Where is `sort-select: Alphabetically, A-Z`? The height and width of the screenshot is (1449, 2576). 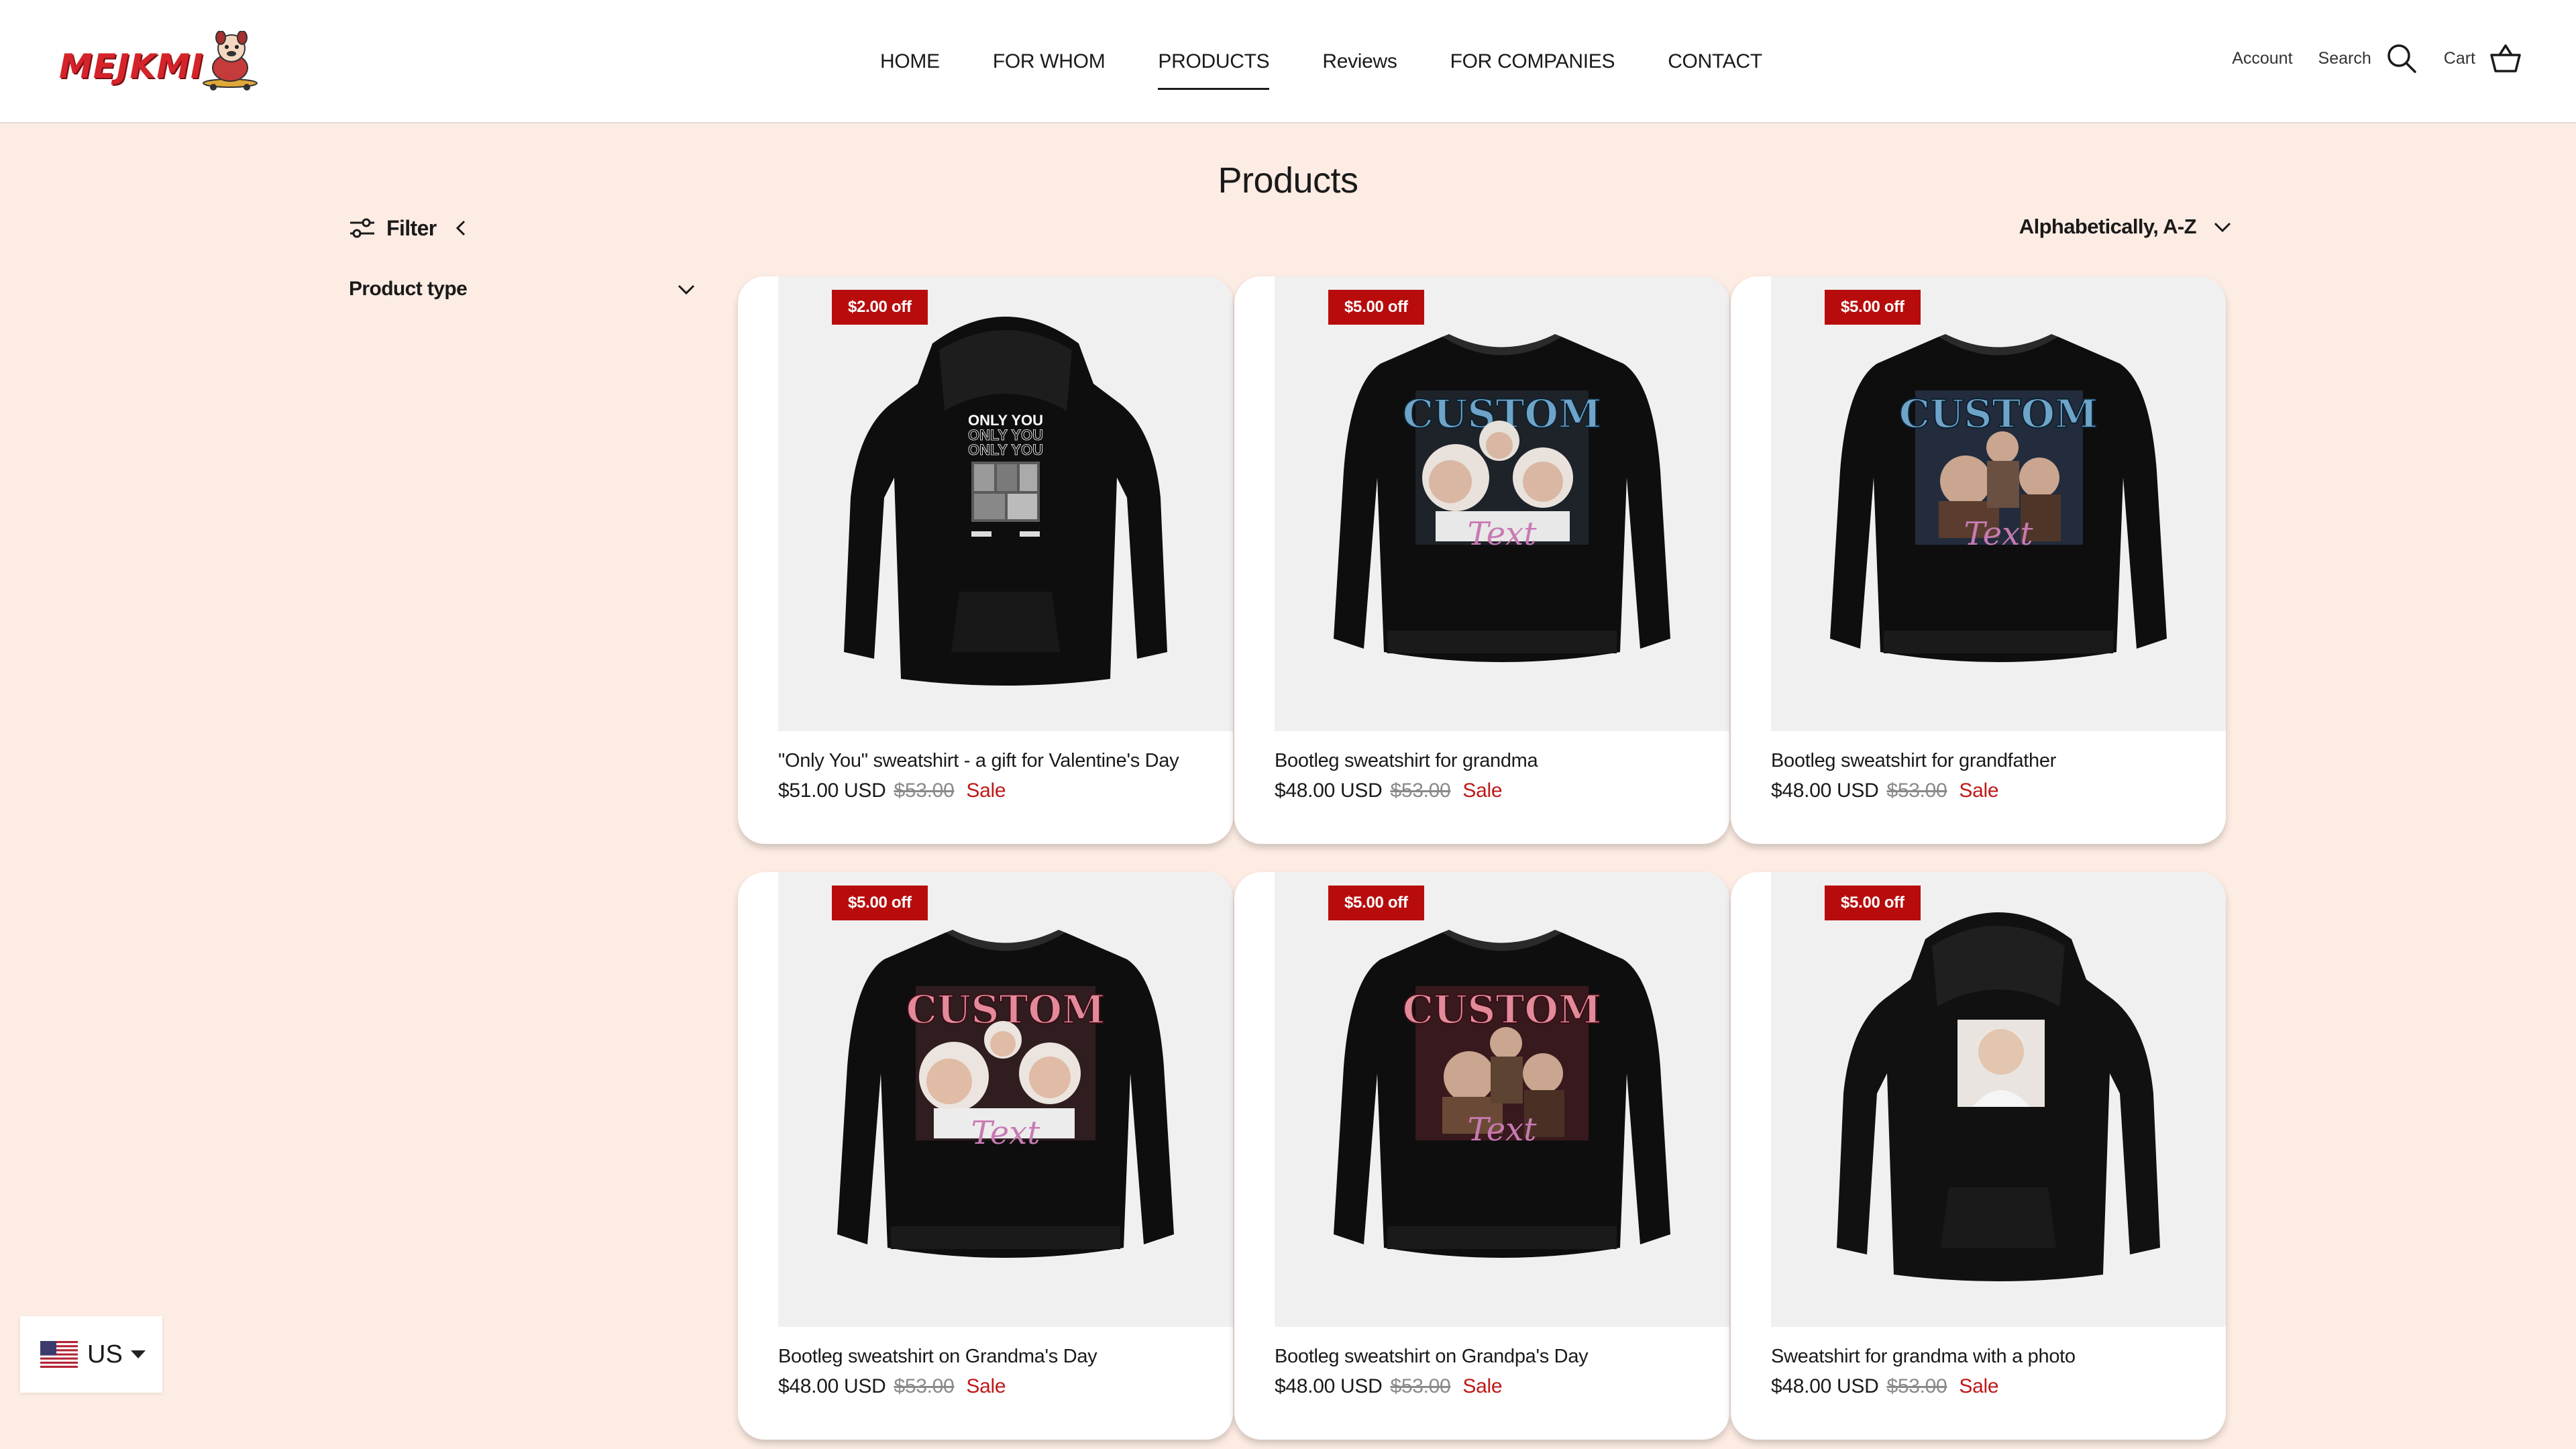 sort-select: Alphabetically, A-Z is located at coordinates (2126, 227).